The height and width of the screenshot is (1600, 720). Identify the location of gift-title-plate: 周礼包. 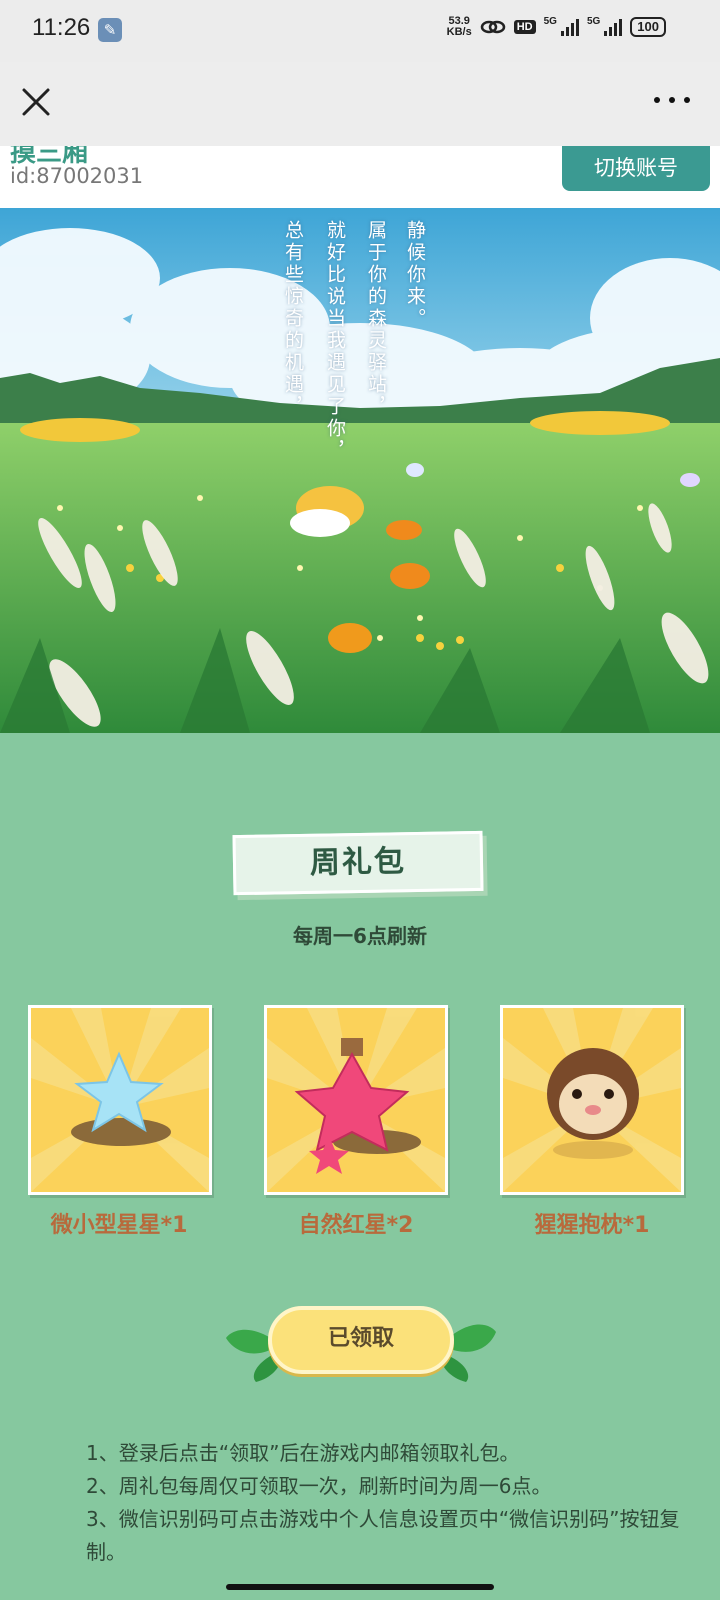
(358, 863).